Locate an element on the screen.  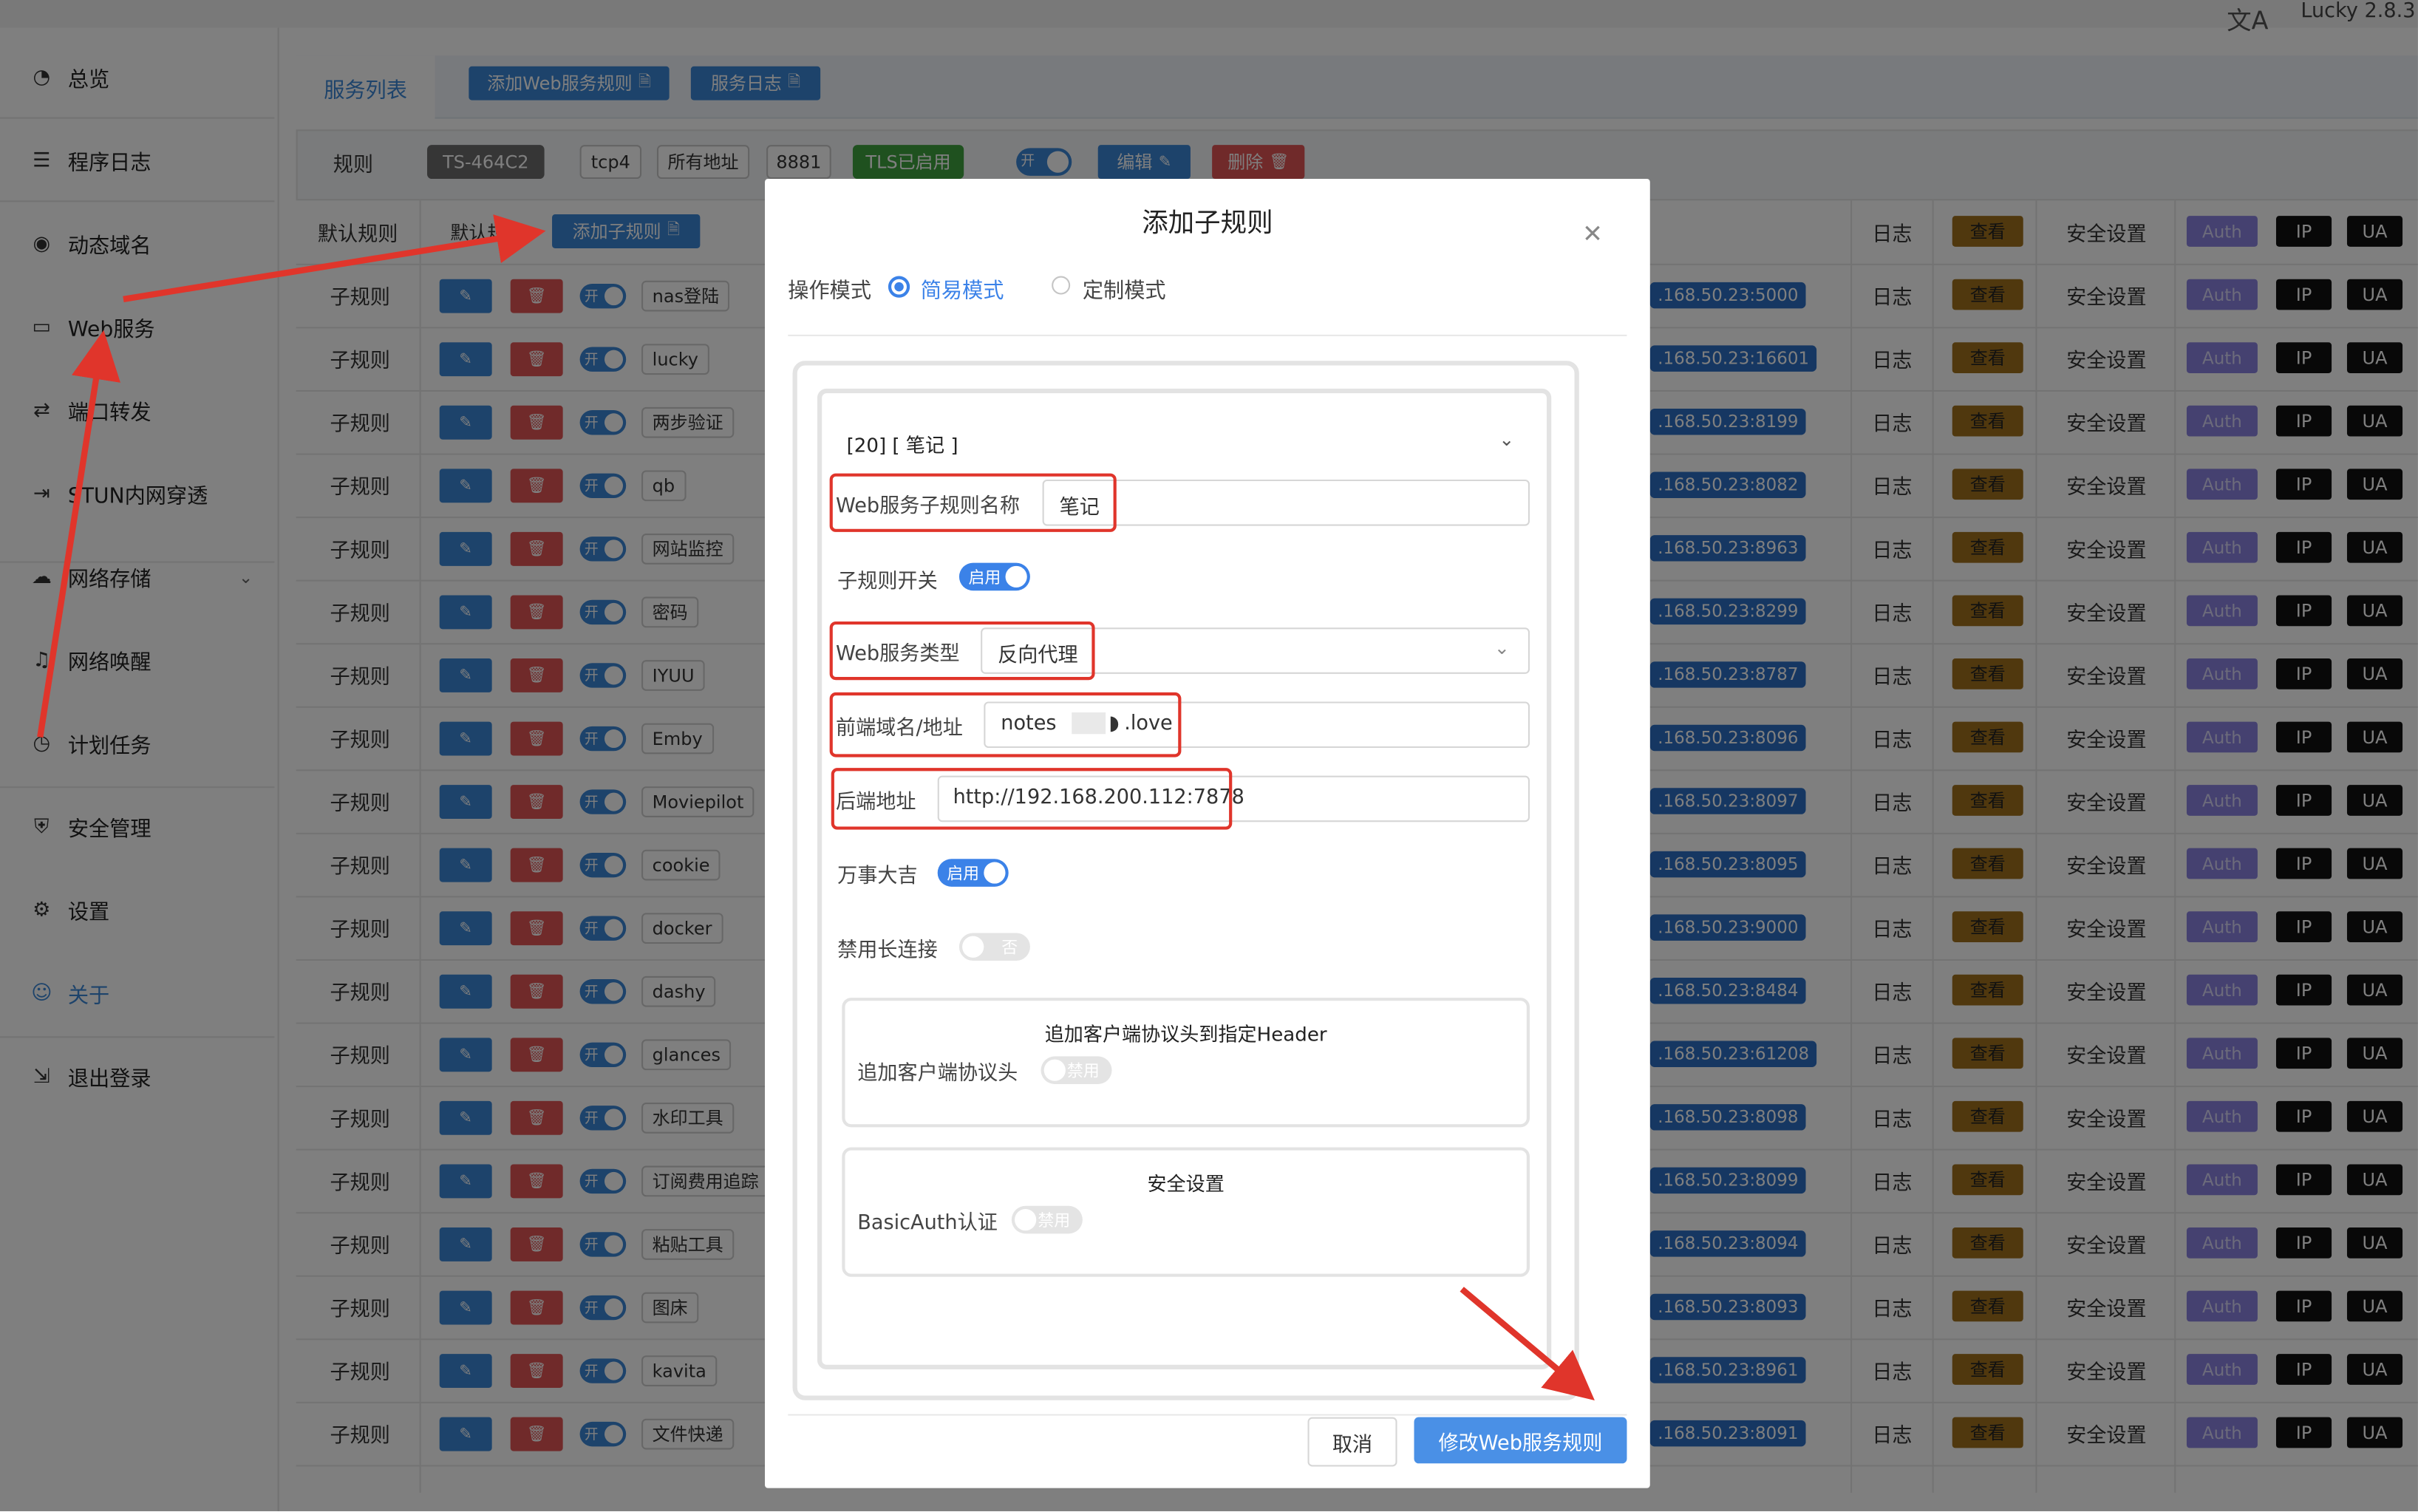
arrow-to-web-service is located at coordinates (78, 534).